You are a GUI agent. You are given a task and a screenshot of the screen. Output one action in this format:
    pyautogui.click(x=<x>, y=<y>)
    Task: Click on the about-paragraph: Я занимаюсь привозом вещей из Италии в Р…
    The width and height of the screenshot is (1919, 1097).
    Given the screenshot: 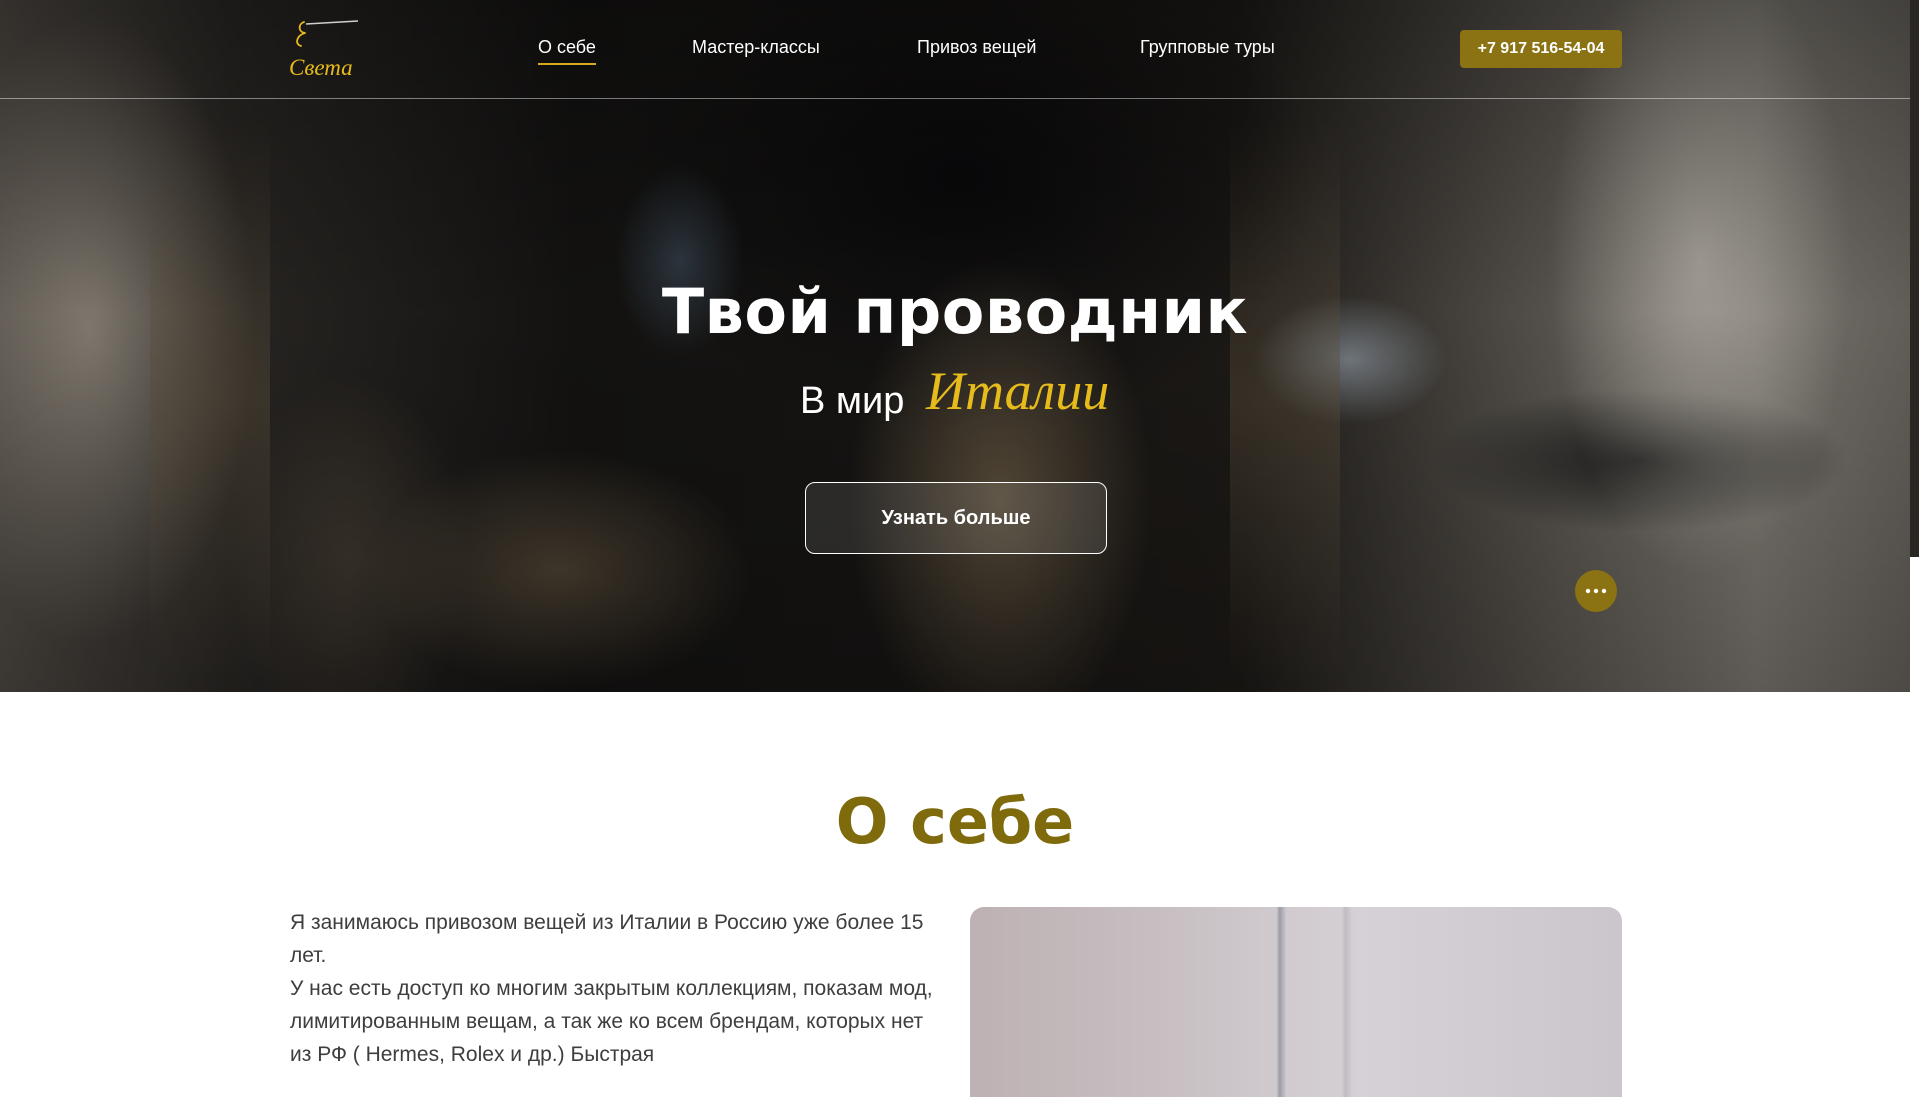 What is the action you would take?
    pyautogui.click(x=607, y=939)
    